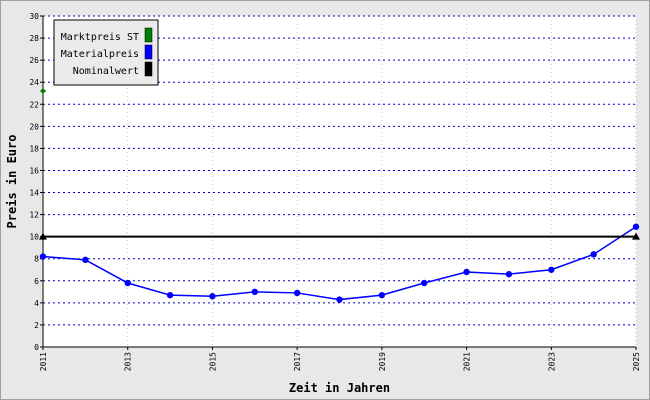 Image resolution: width=650 pixels, height=400 pixels. What do you see at coordinates (106, 71) in the screenshot?
I see `legend-label-nominalwert: Nominalwert` at bounding box center [106, 71].